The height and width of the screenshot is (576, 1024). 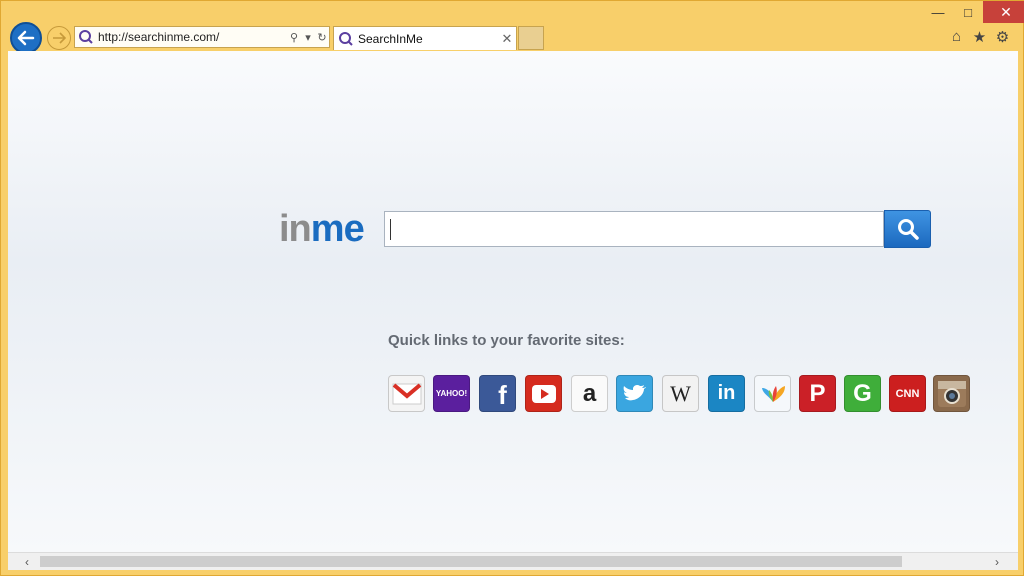 What do you see at coordinates (390, 38) in the screenshot?
I see `tab-title: SearchInMe` at bounding box center [390, 38].